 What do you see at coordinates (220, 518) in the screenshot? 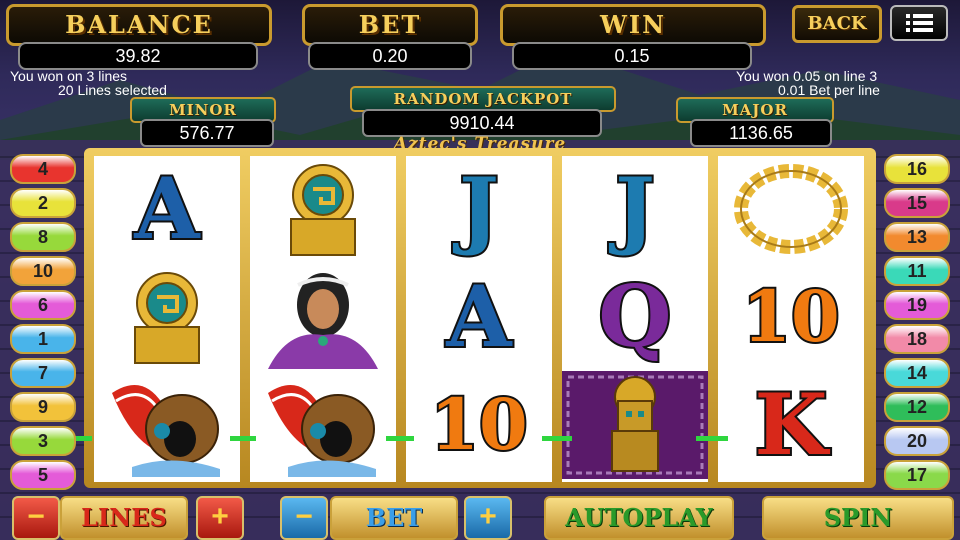
I see `lines-increase-button: +` at bounding box center [220, 518].